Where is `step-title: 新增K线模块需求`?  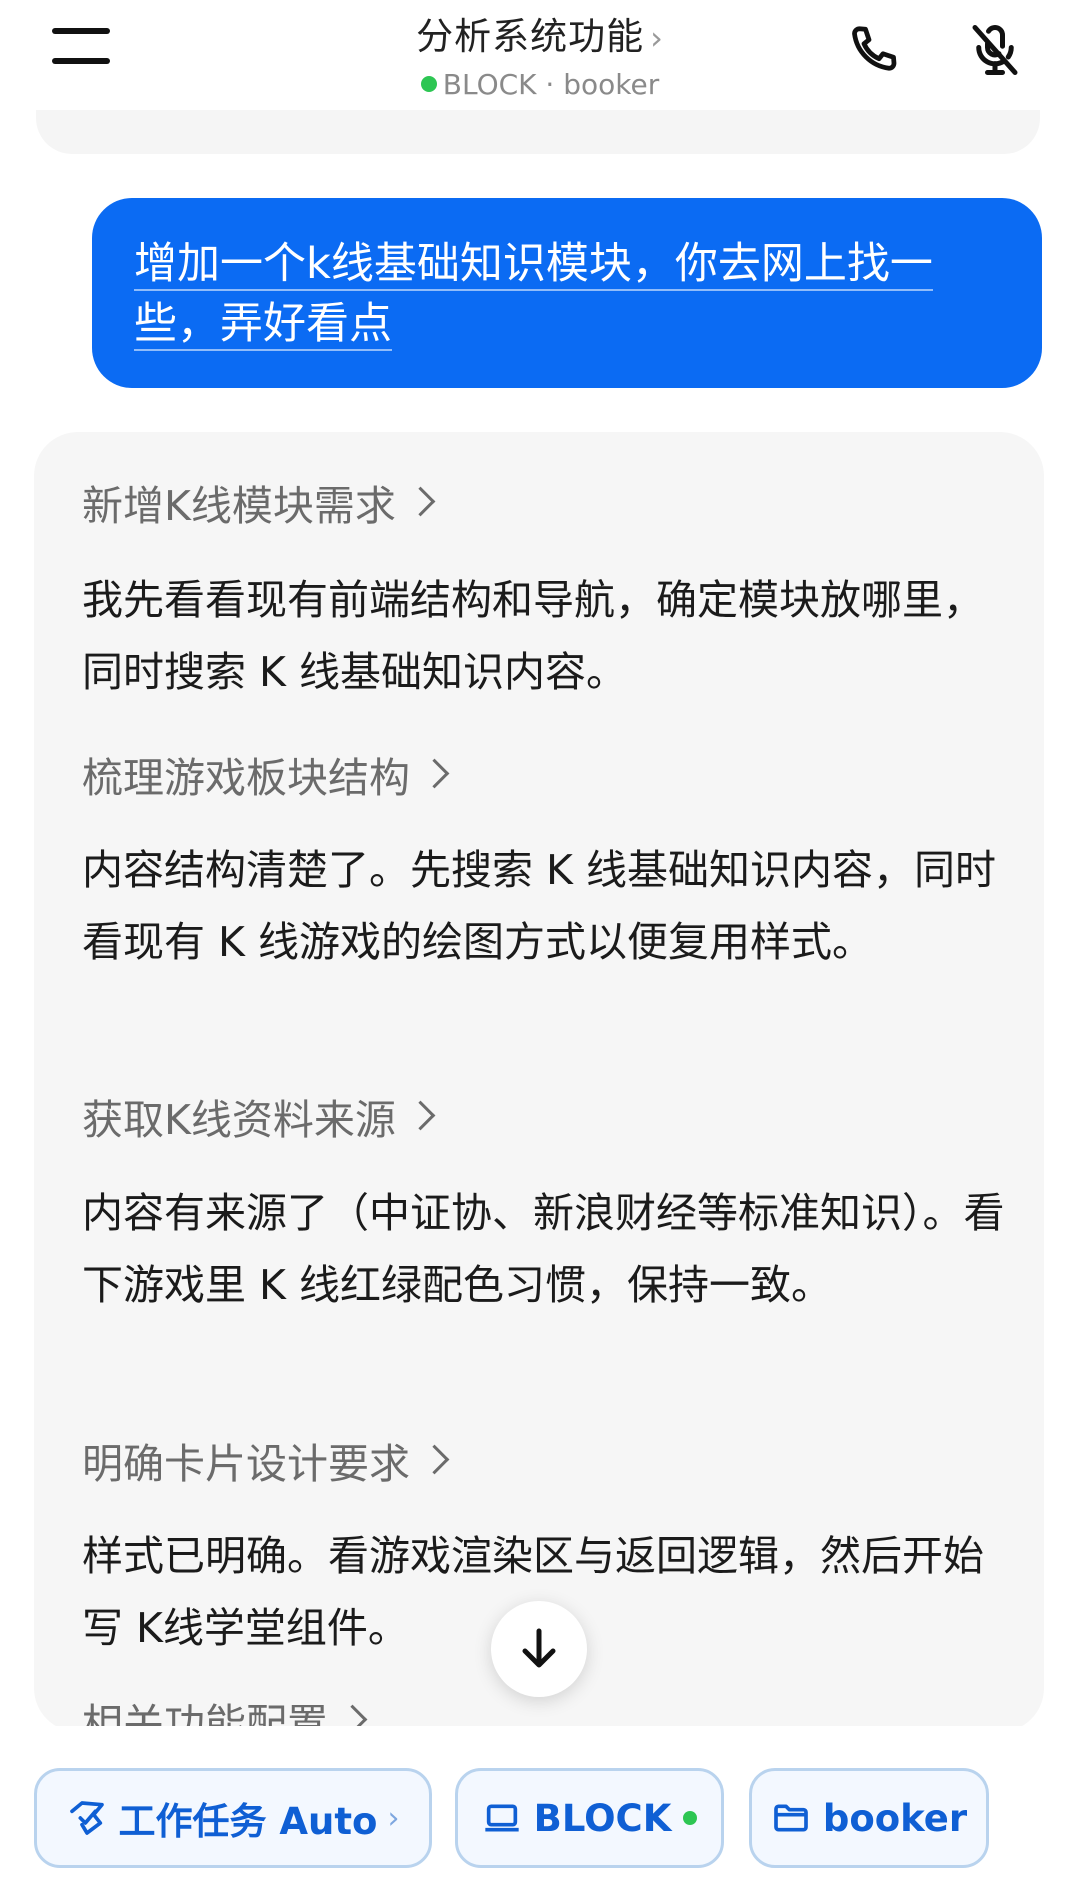
step-title: 新增K线模块需求 is located at coordinates (239, 506).